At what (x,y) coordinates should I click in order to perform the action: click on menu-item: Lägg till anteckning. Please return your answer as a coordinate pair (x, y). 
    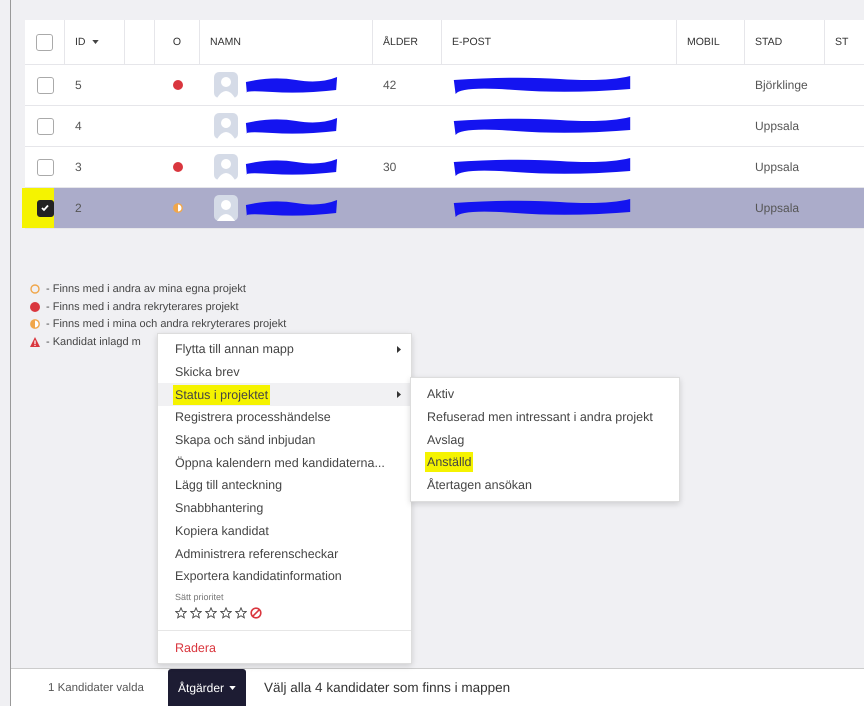
    Looking at the image, I should click on (284, 485).